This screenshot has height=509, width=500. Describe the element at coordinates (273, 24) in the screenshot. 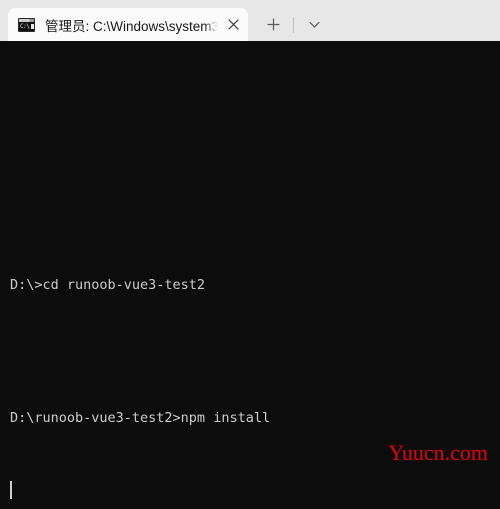

I see `new-tab-button` at that location.